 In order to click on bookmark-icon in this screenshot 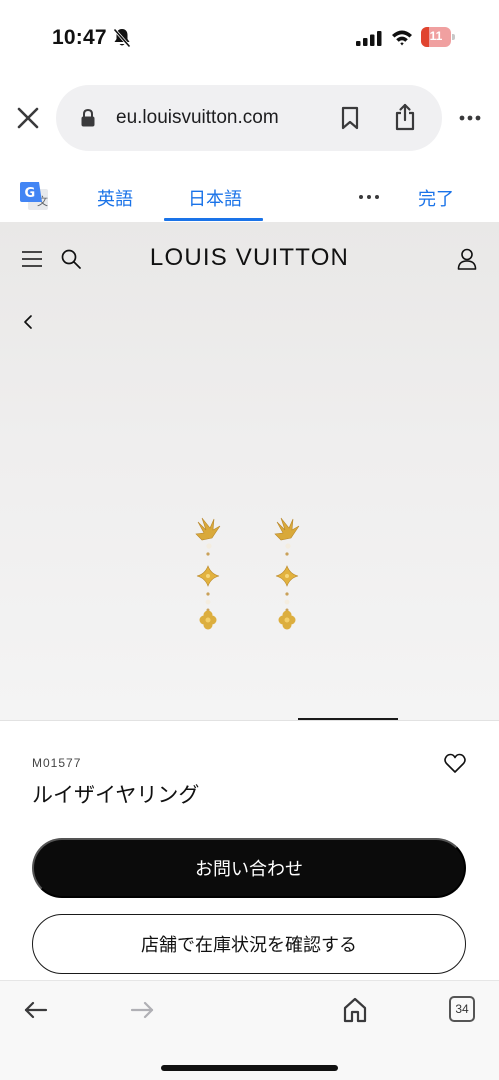, I will do `click(350, 118)`.